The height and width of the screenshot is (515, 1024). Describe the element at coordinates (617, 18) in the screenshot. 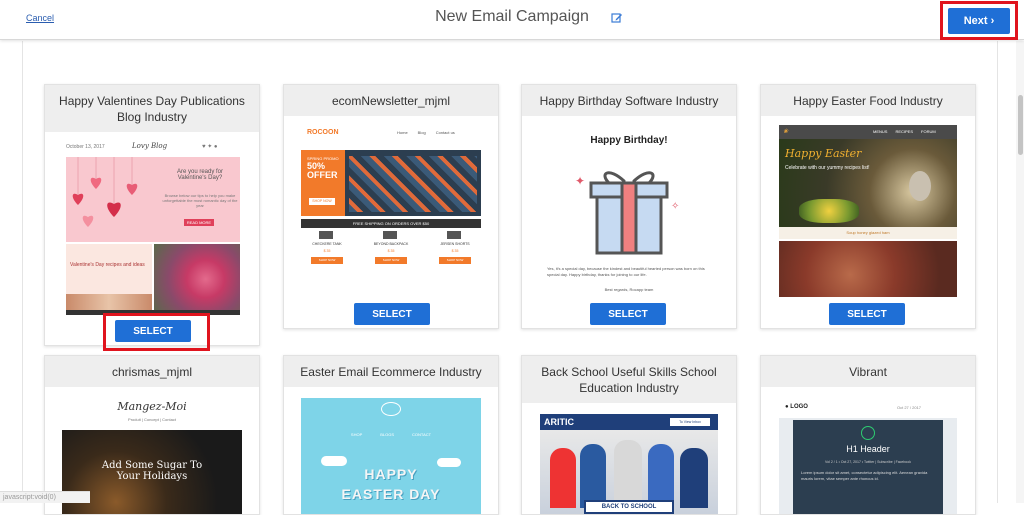

I see `edit-icon` at that location.